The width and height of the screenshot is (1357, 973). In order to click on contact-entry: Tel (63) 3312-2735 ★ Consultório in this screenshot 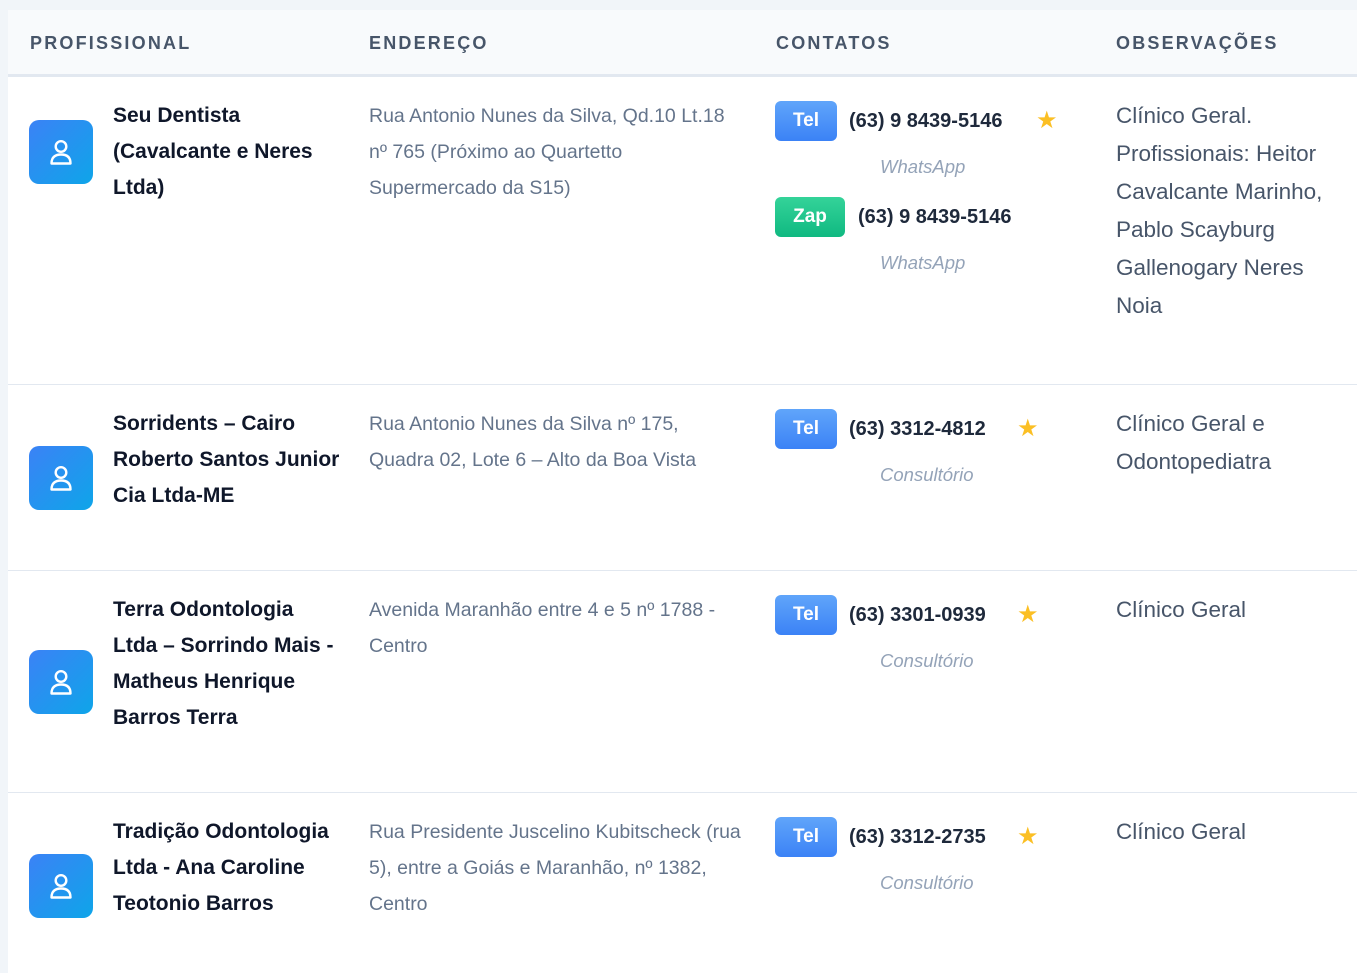, I will do `click(935, 863)`.